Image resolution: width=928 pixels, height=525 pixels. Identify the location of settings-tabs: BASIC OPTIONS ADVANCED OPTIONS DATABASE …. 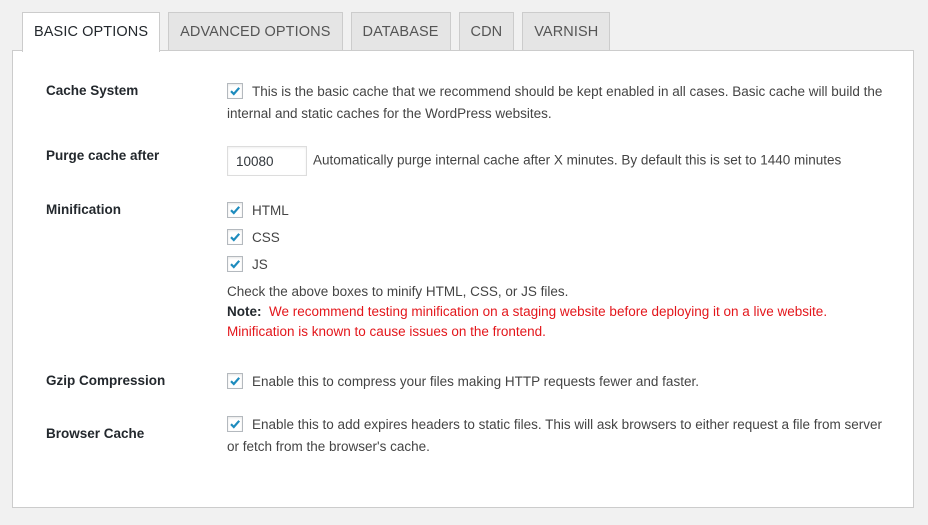
(320, 32).